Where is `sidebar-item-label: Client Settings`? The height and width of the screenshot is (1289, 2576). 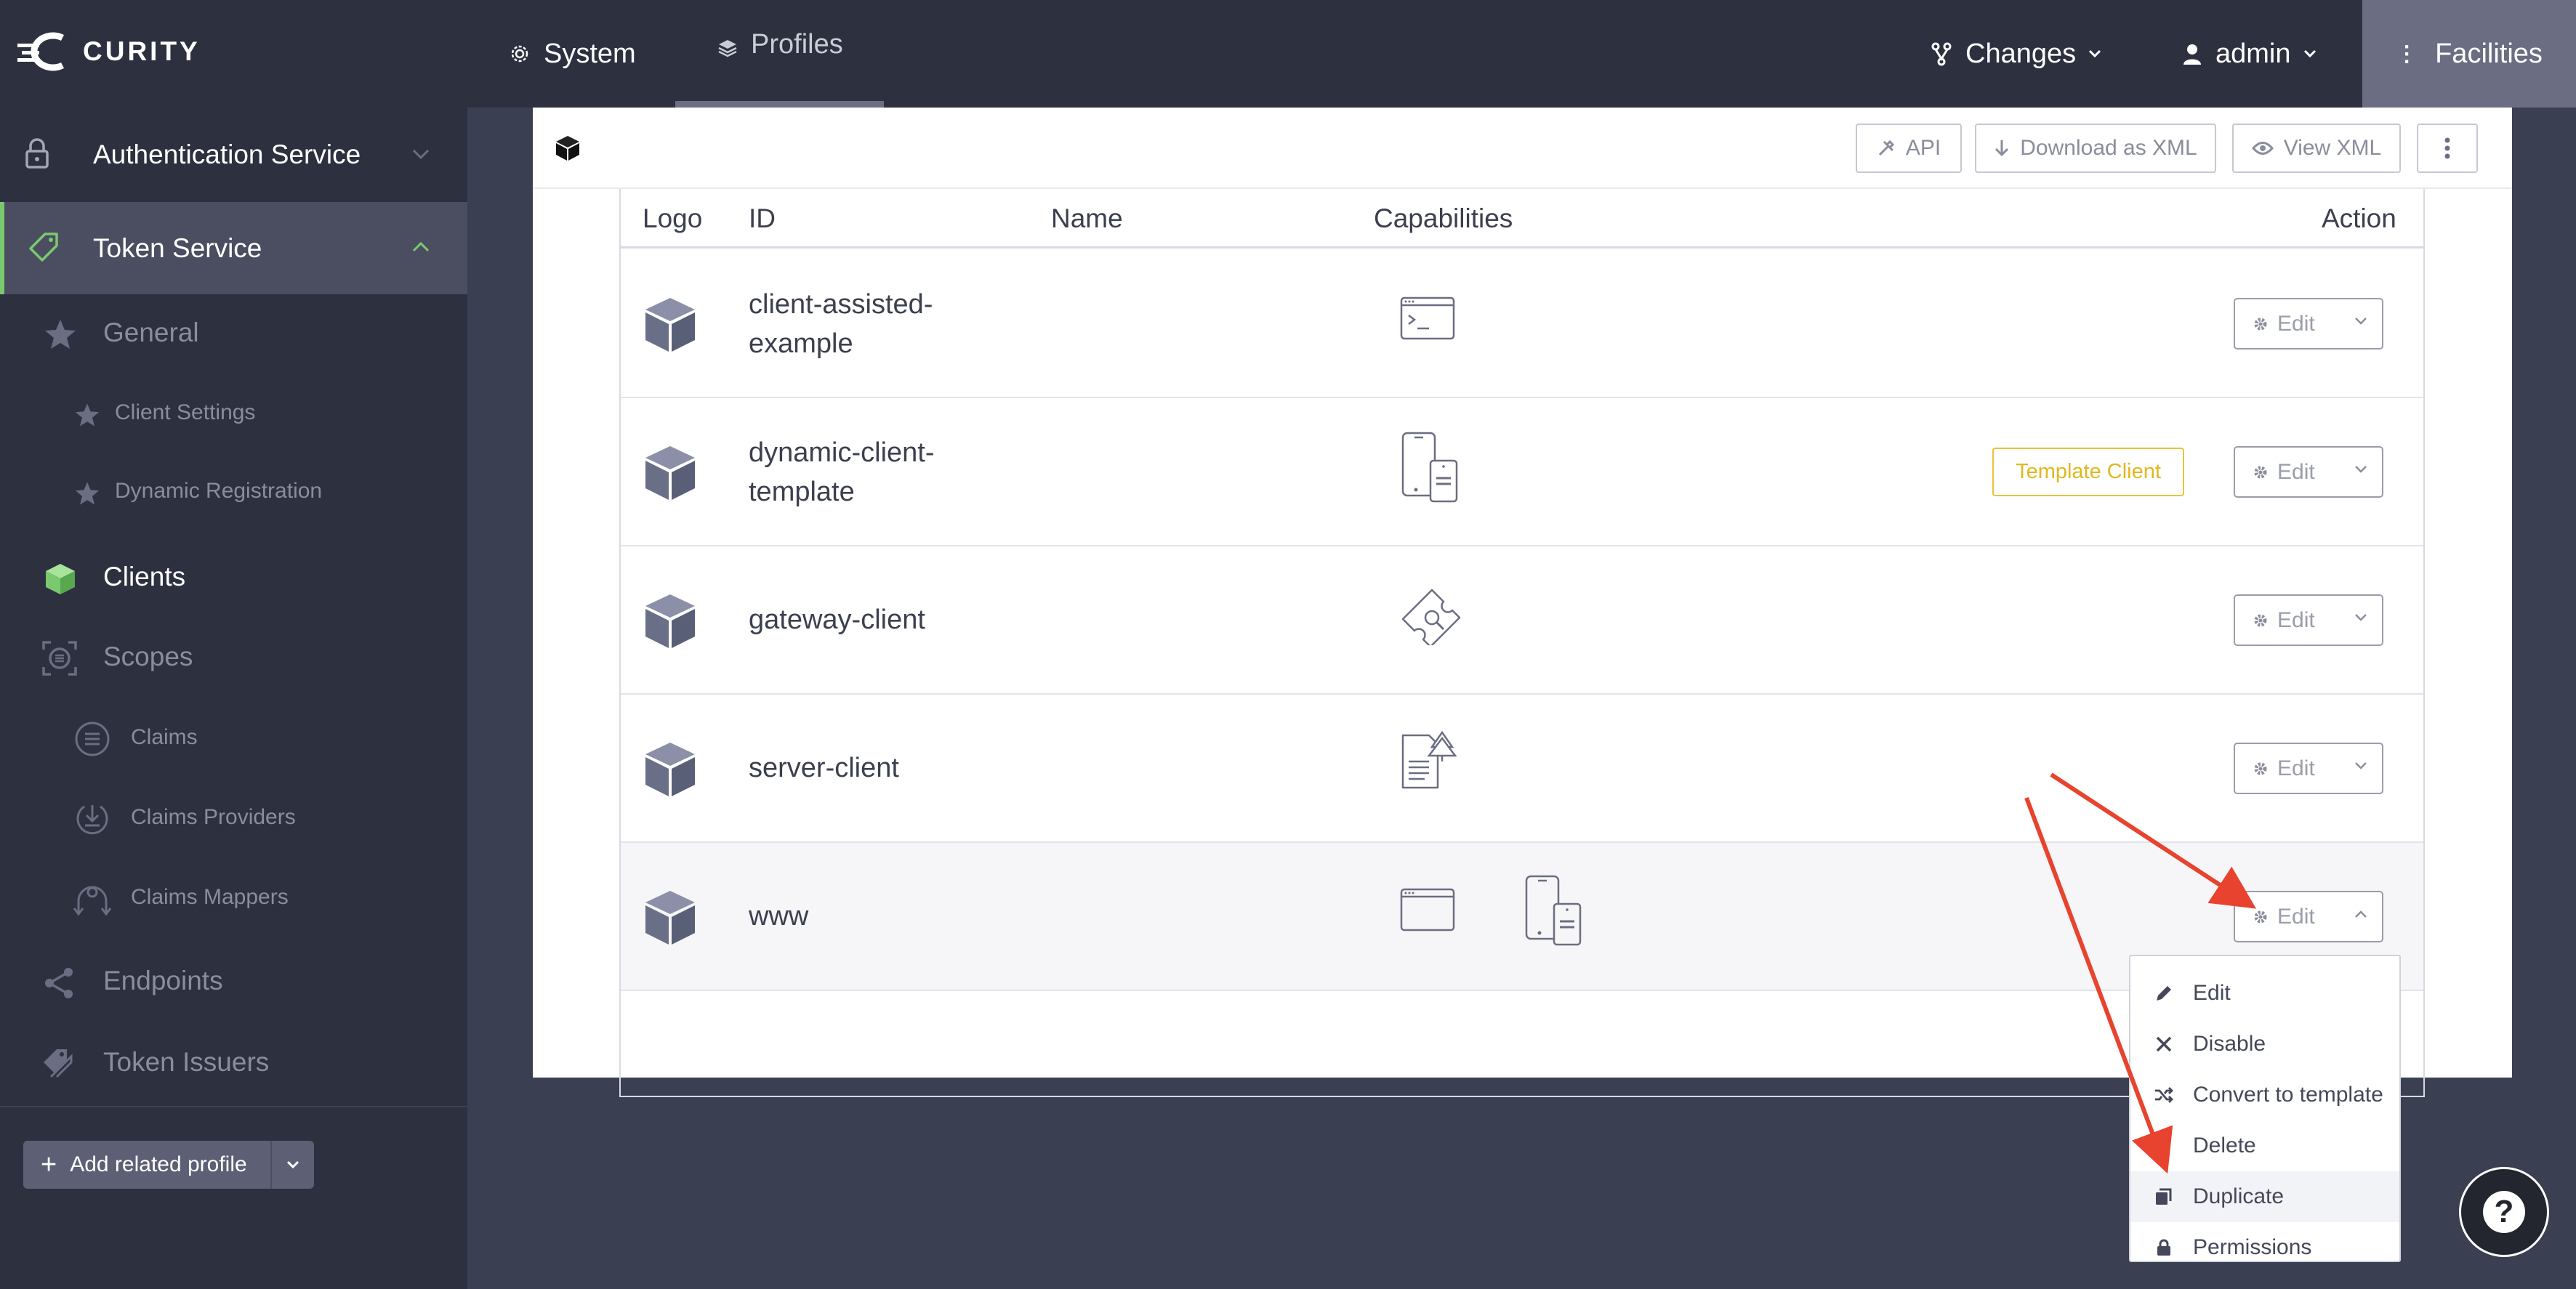
sidebar-item-label: Client Settings is located at coordinates (185, 412).